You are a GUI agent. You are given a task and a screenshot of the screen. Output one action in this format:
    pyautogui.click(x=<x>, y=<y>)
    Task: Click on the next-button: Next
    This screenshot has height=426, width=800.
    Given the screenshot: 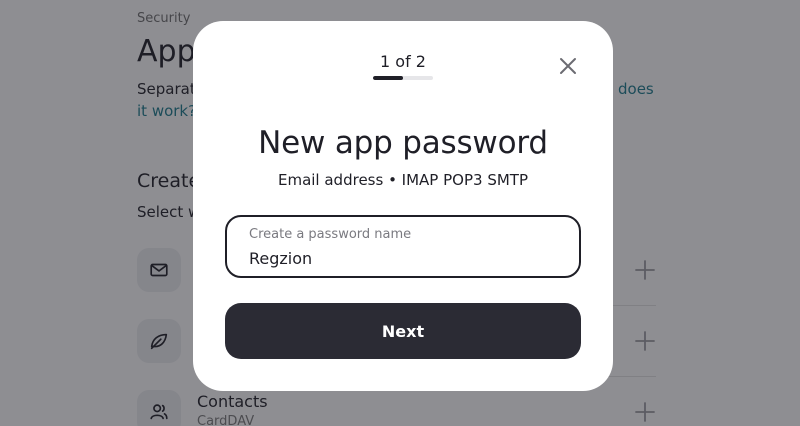 What is the action you would take?
    pyautogui.click(x=403, y=331)
    